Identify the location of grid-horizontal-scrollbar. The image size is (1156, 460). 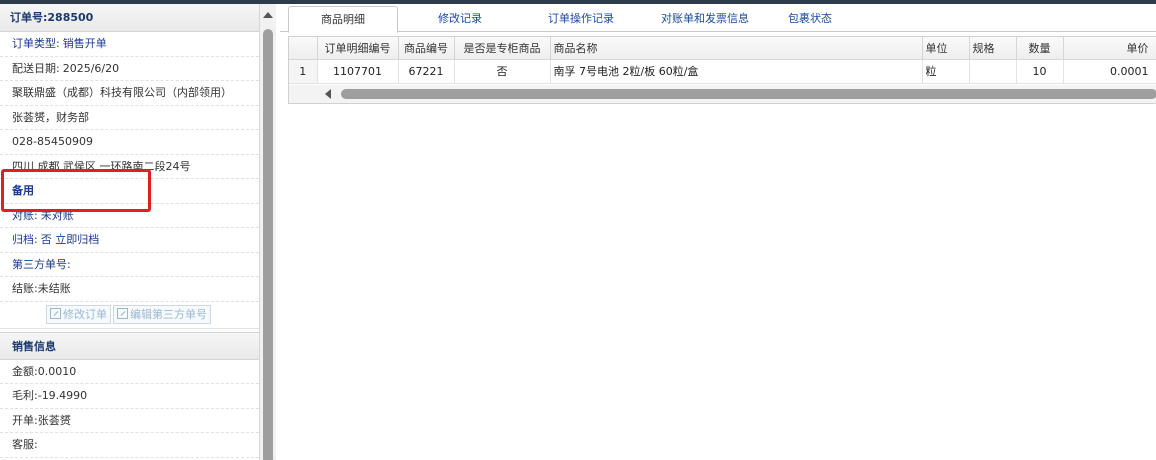
(722, 94).